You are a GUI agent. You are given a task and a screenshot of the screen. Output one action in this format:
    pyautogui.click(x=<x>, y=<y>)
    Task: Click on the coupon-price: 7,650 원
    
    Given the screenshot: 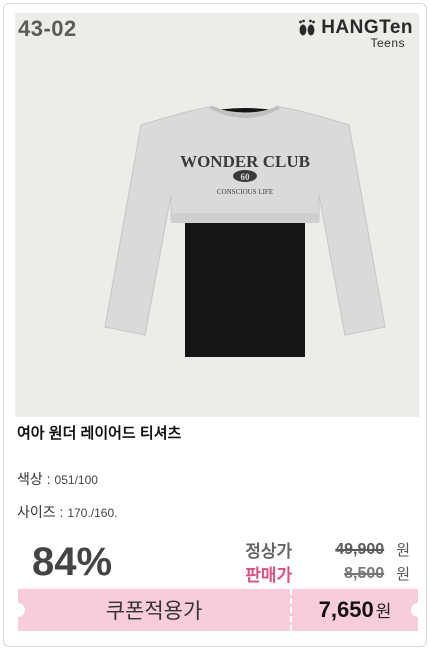 What is the action you would take?
    pyautogui.click(x=355, y=610)
    